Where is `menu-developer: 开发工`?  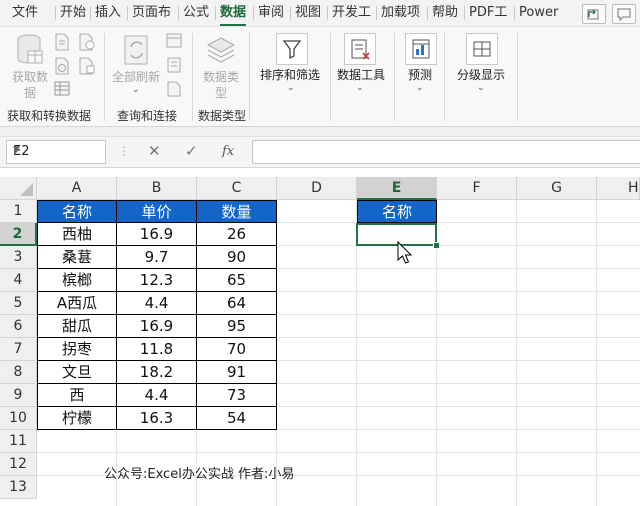
menu-developer: 开发工 is located at coordinates (351, 13).